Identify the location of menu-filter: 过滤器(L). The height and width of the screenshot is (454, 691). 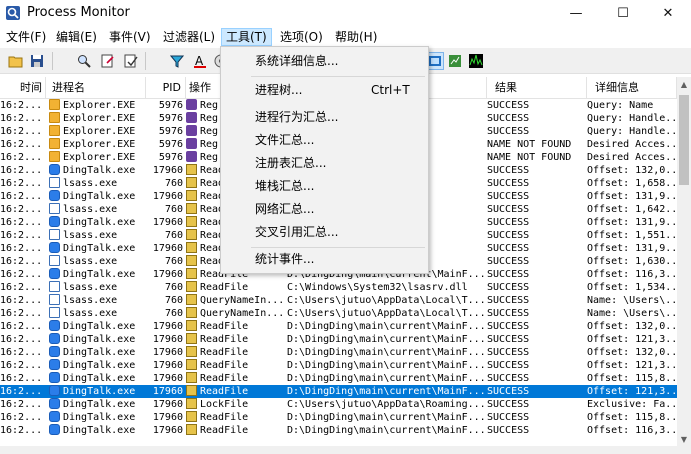
(189, 37).